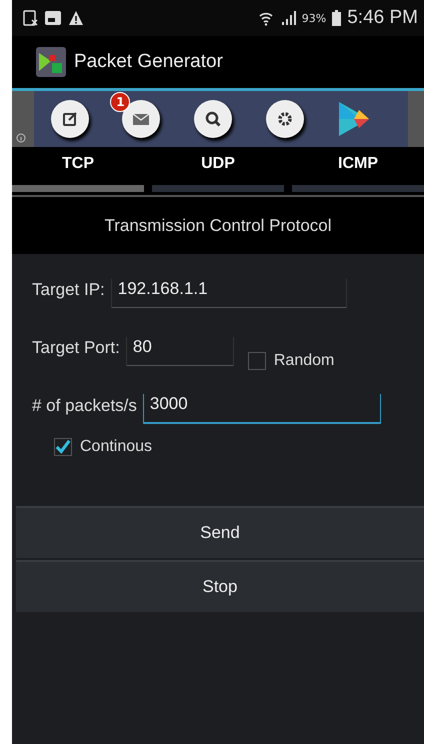 This screenshot has width=424, height=744. Describe the element at coordinates (76, 18) in the screenshot. I see `warning-icon` at that location.